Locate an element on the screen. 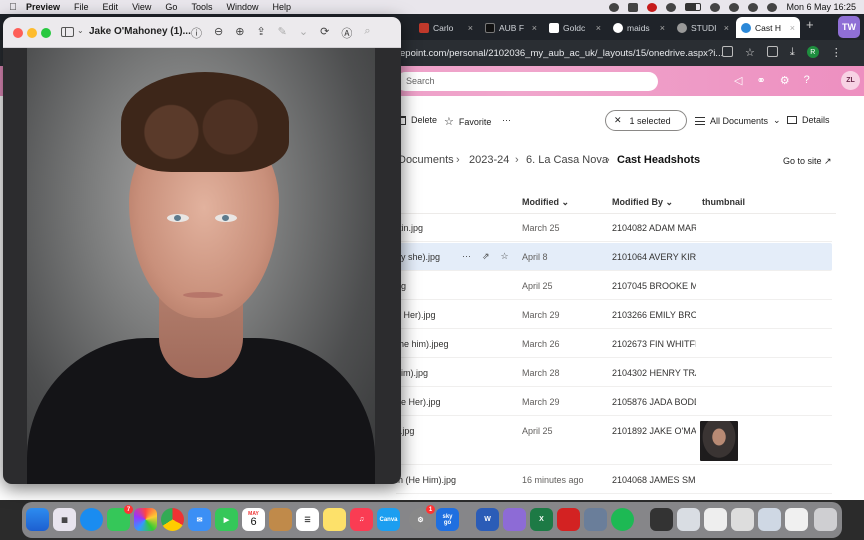 This screenshot has width=864, height=540. extension-badge: TW is located at coordinates (849, 27).